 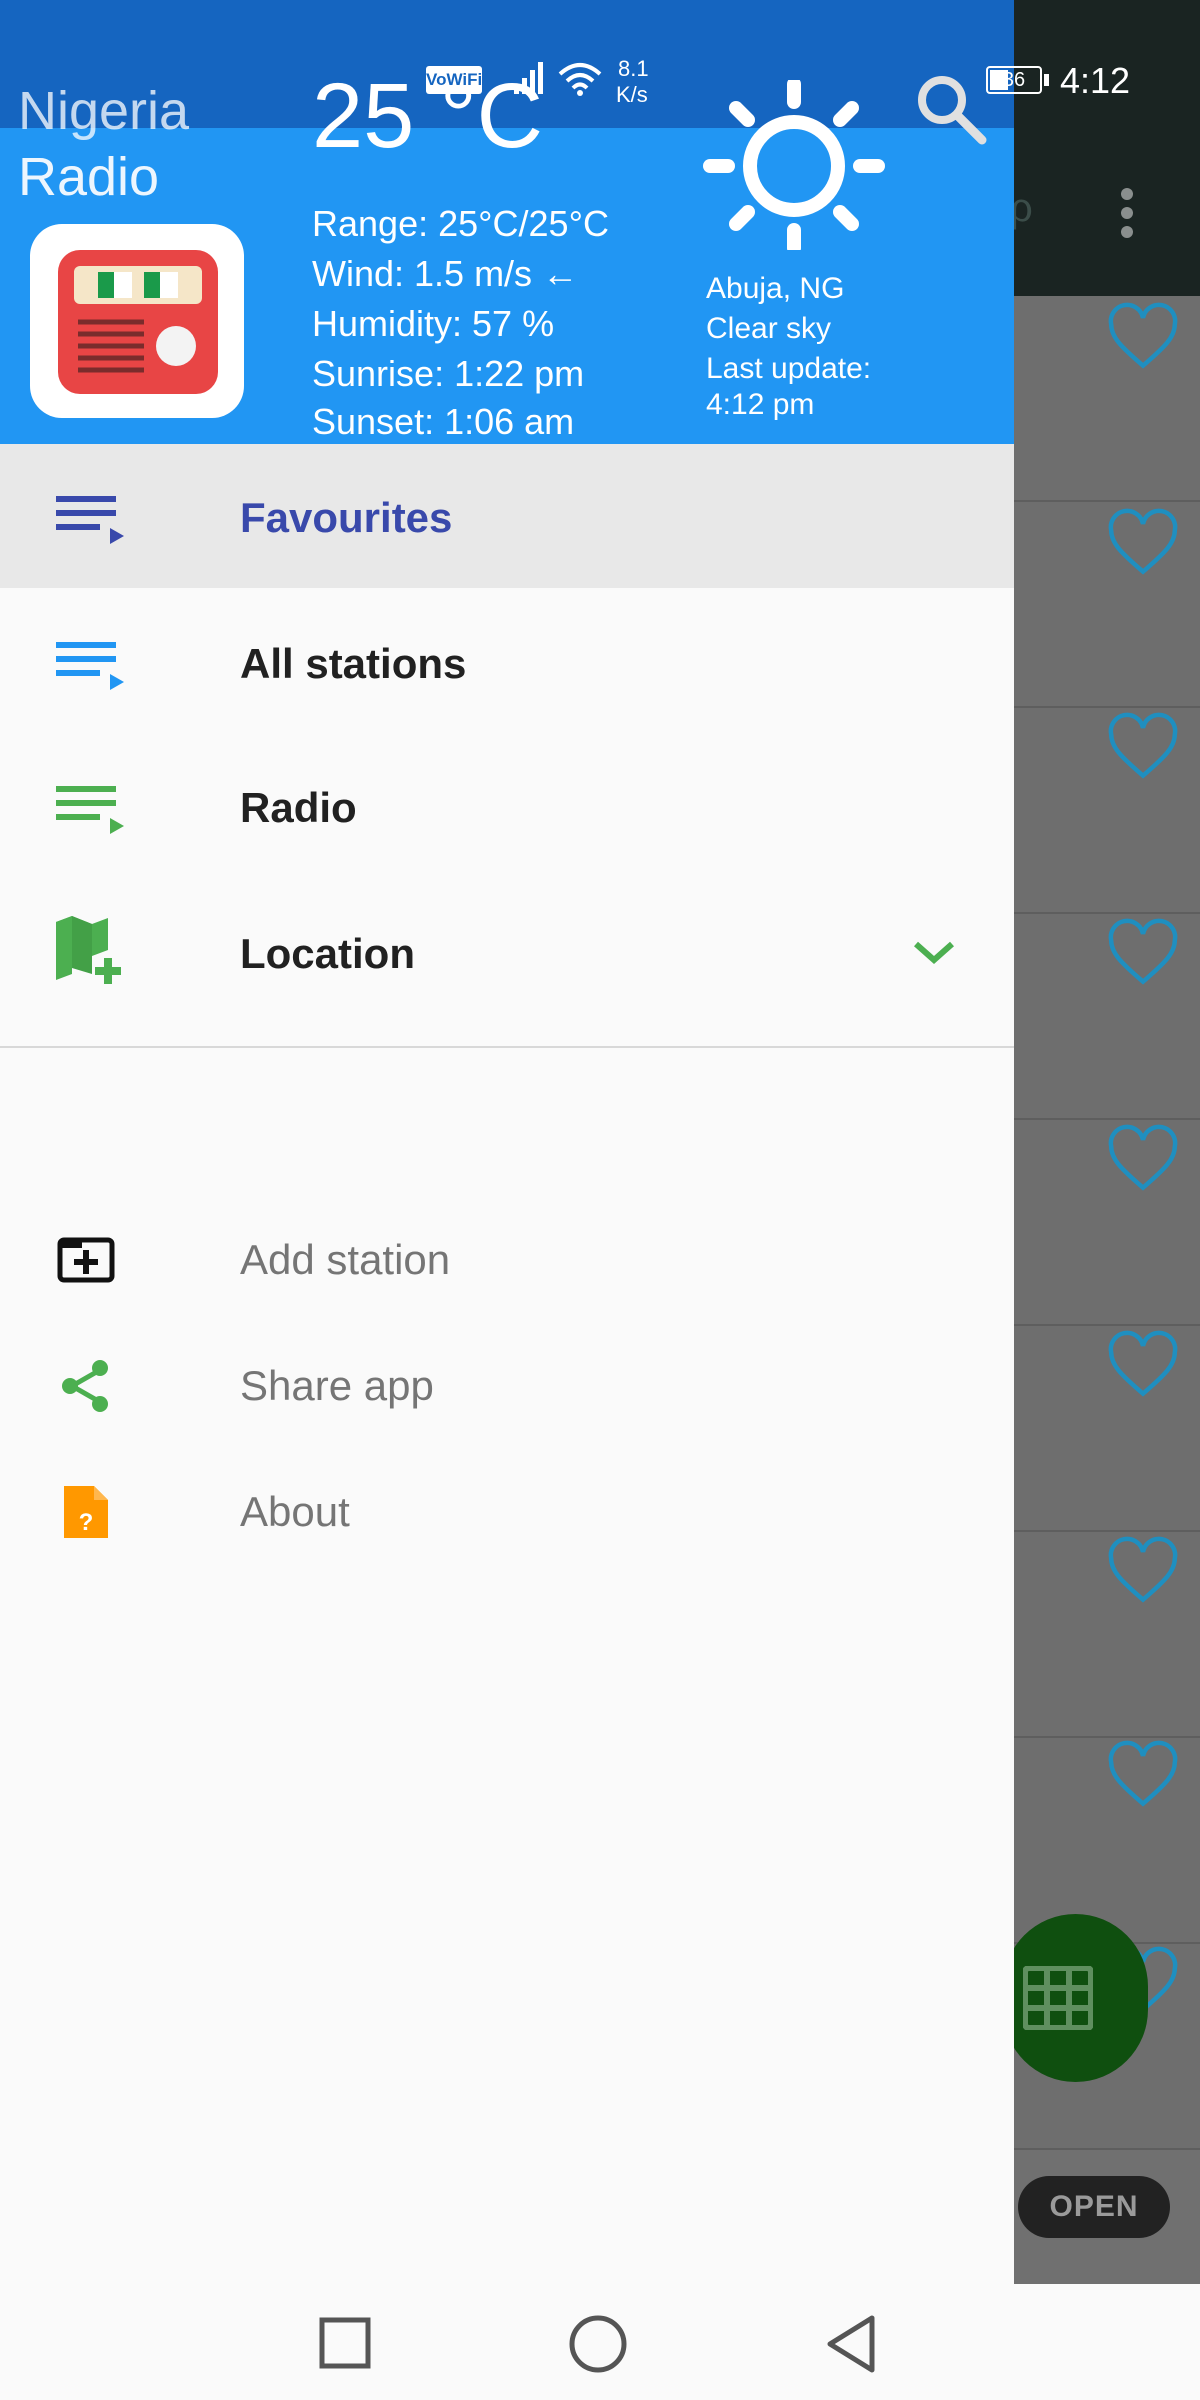 What do you see at coordinates (345, 1259) in the screenshot?
I see `menu-item-label: Add station` at bounding box center [345, 1259].